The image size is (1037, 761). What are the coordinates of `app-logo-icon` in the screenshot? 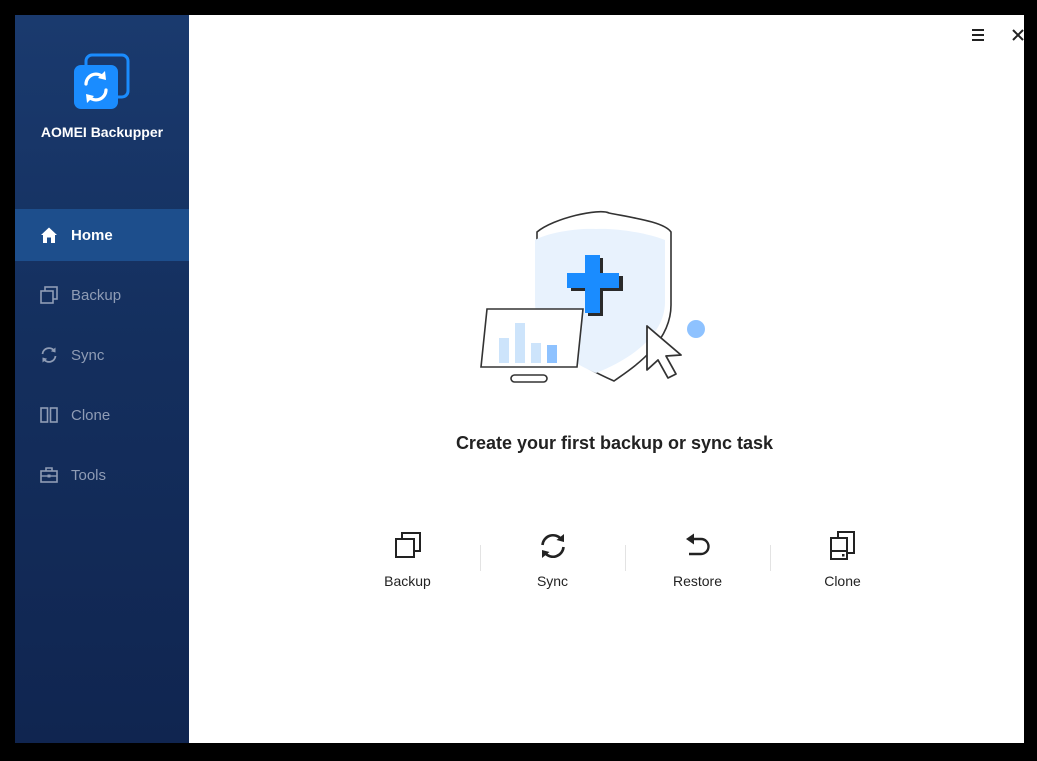 It's located at (102, 83).